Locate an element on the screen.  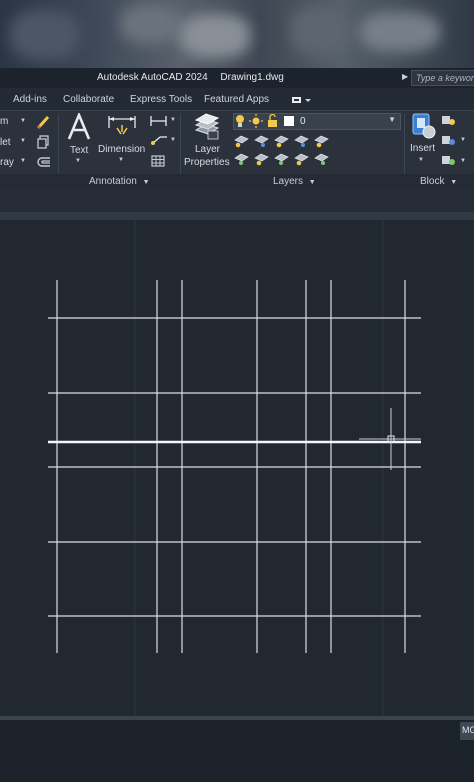
panel-title-bar is located at coordinates (237, 182).